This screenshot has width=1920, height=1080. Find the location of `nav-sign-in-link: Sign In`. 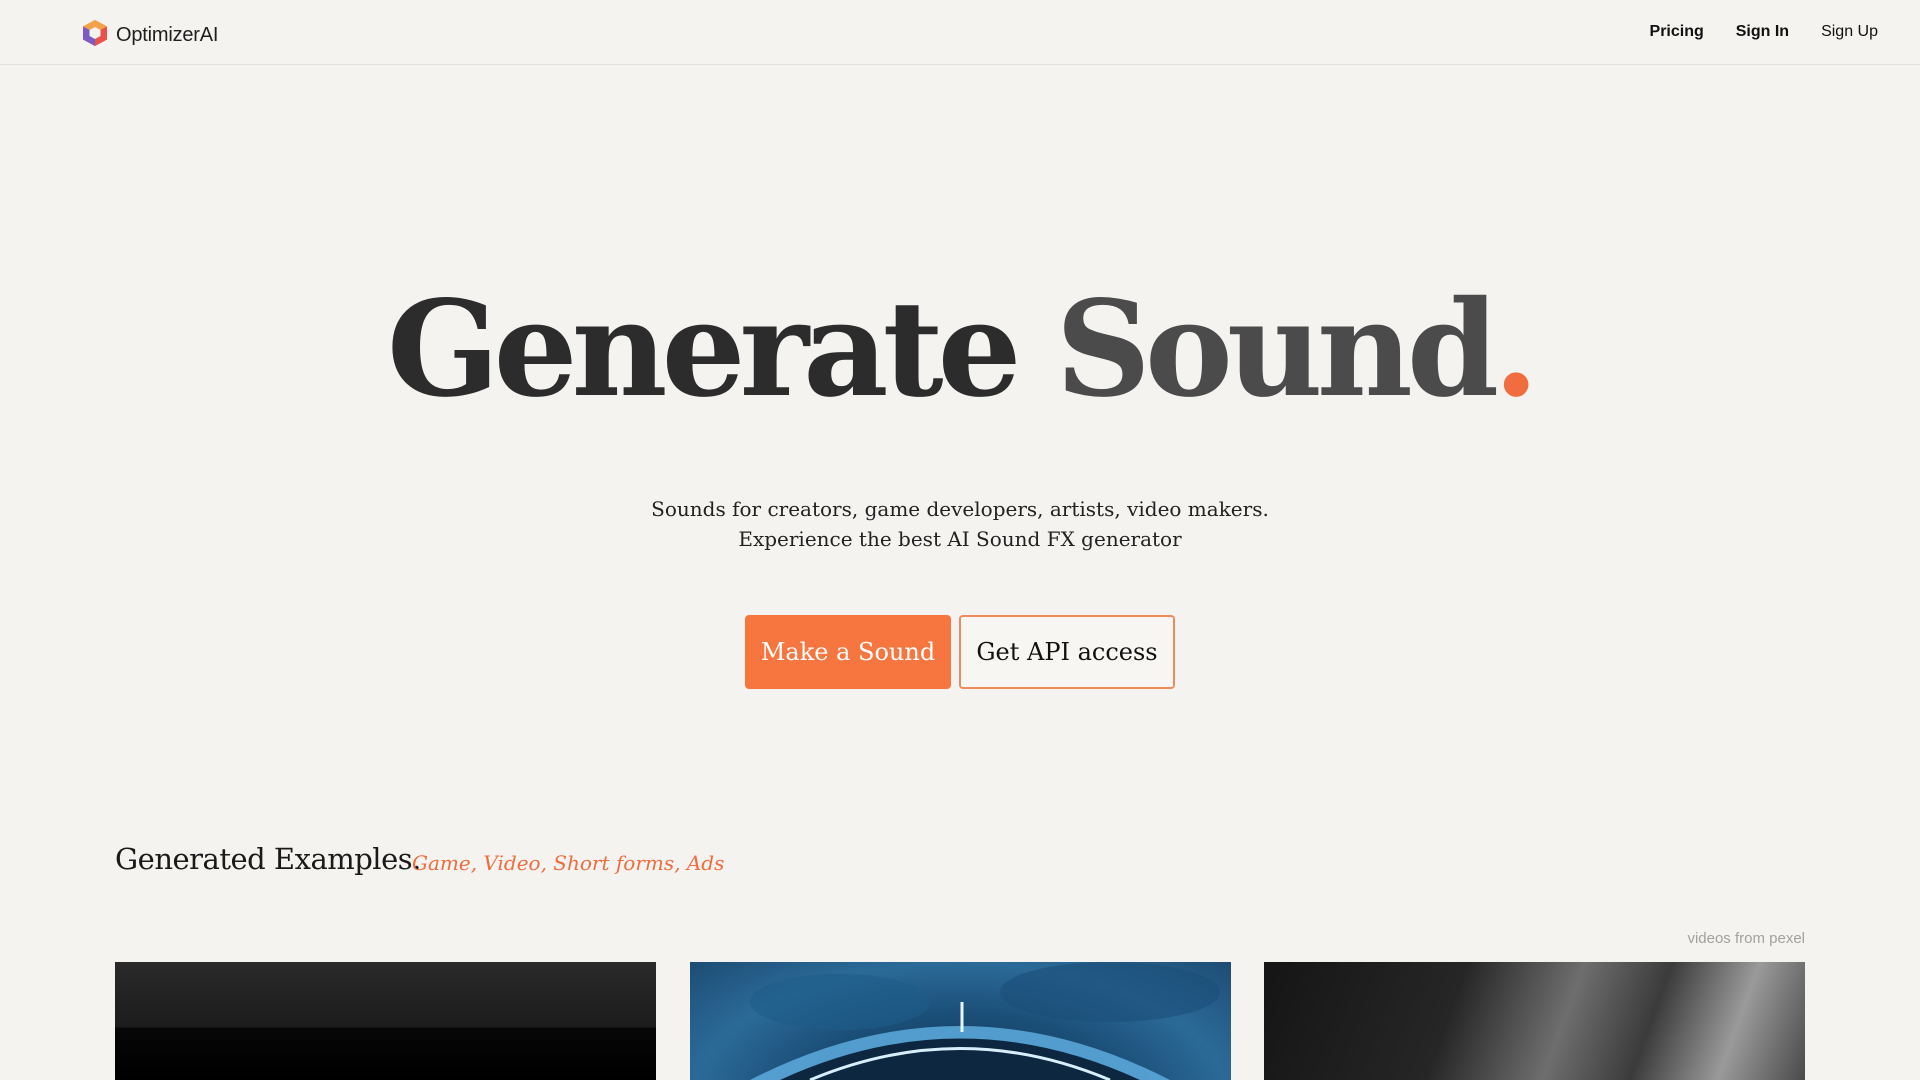

nav-sign-in-link: Sign In is located at coordinates (1762, 32).